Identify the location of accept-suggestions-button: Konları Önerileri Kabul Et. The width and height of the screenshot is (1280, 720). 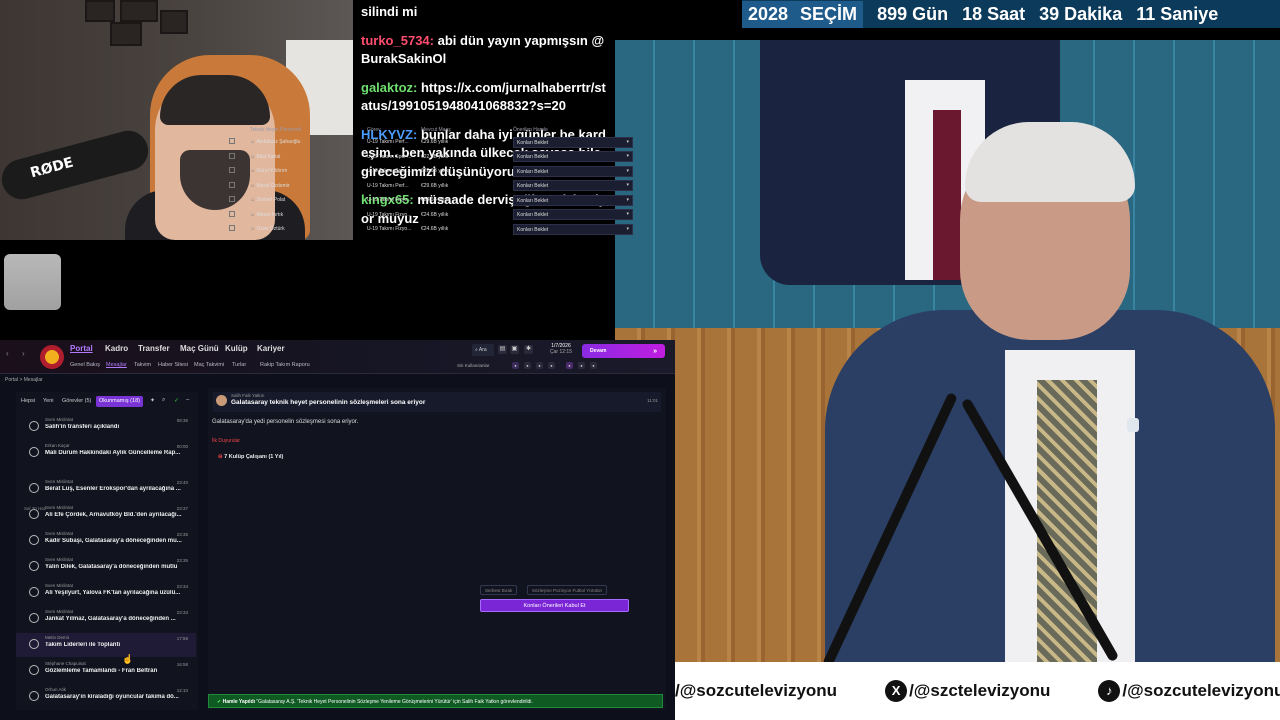
(554, 605).